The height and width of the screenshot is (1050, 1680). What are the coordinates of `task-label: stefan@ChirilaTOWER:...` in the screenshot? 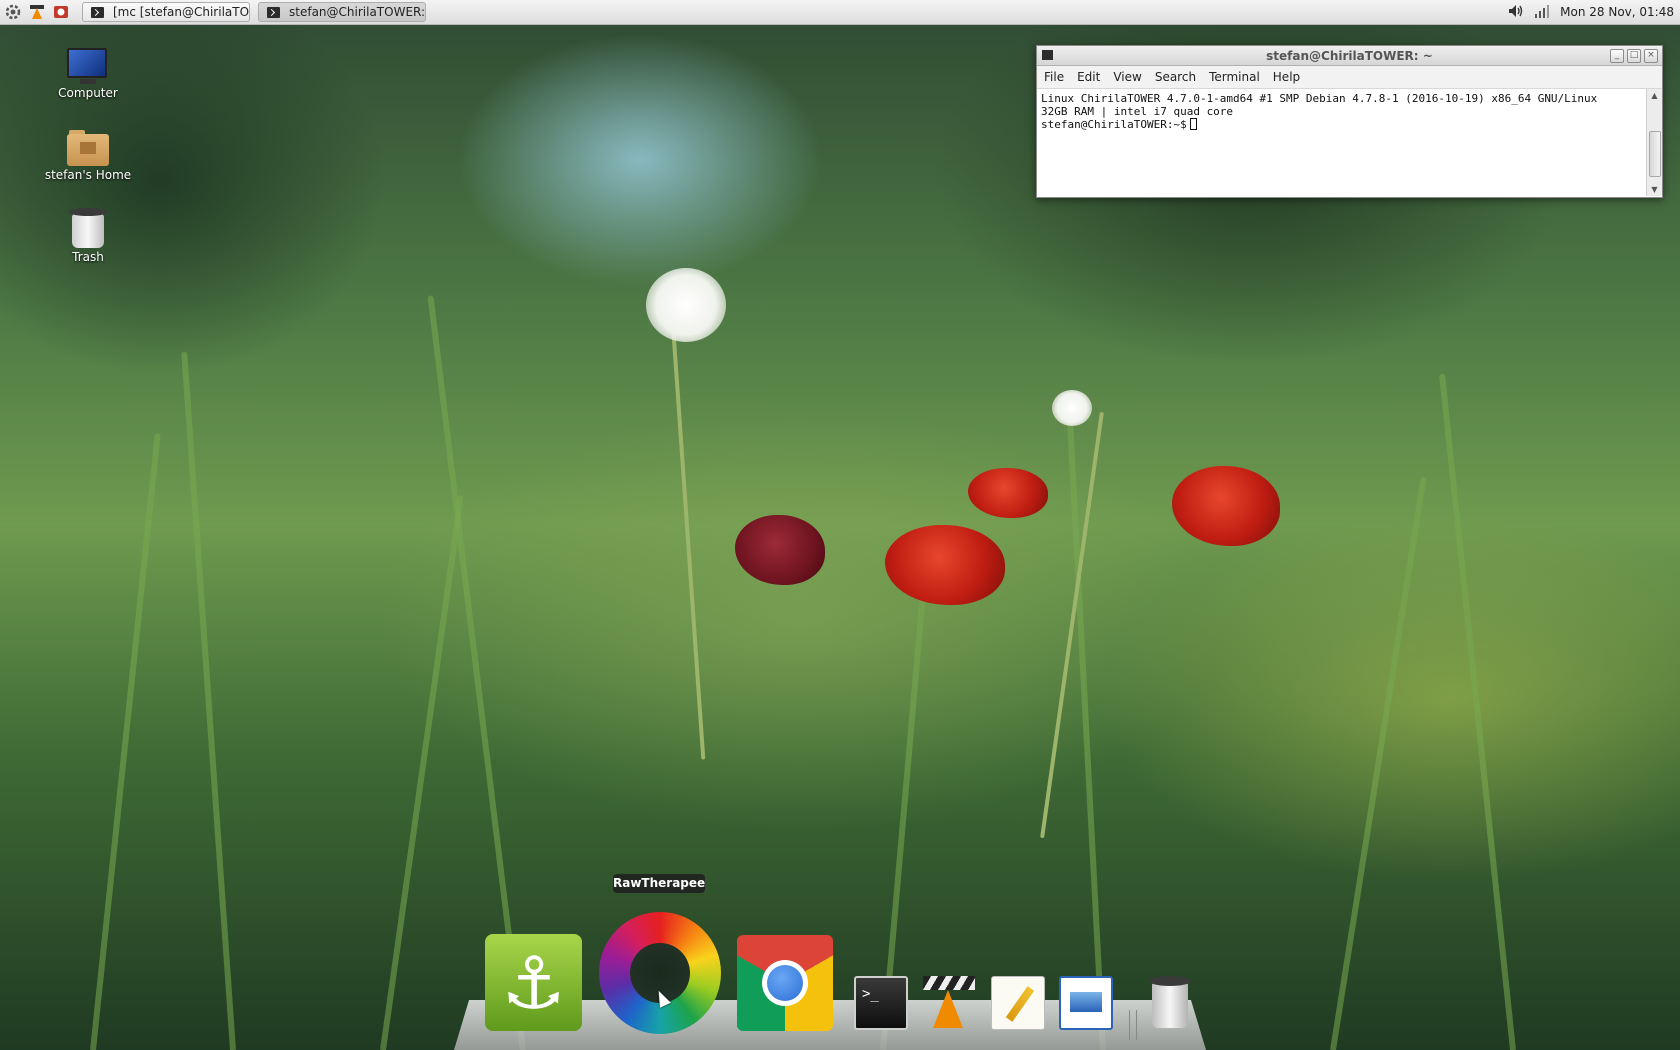 It's located at (357, 12).